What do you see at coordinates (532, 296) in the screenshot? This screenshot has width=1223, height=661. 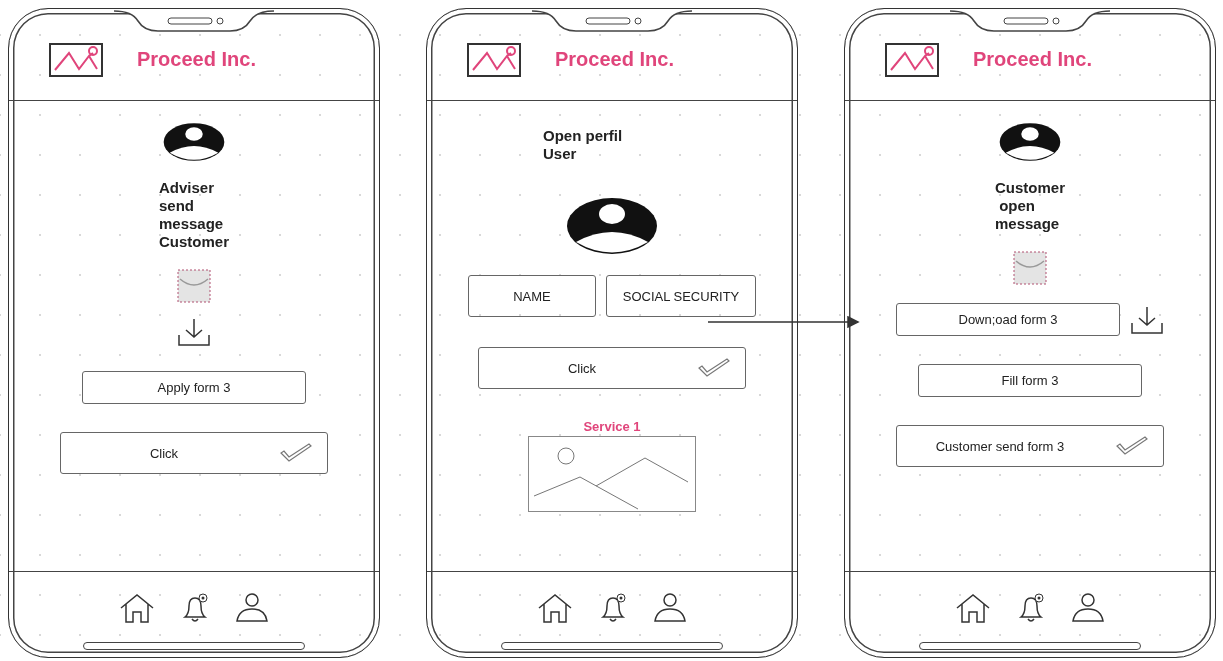 I see `input-field: NAME` at bounding box center [532, 296].